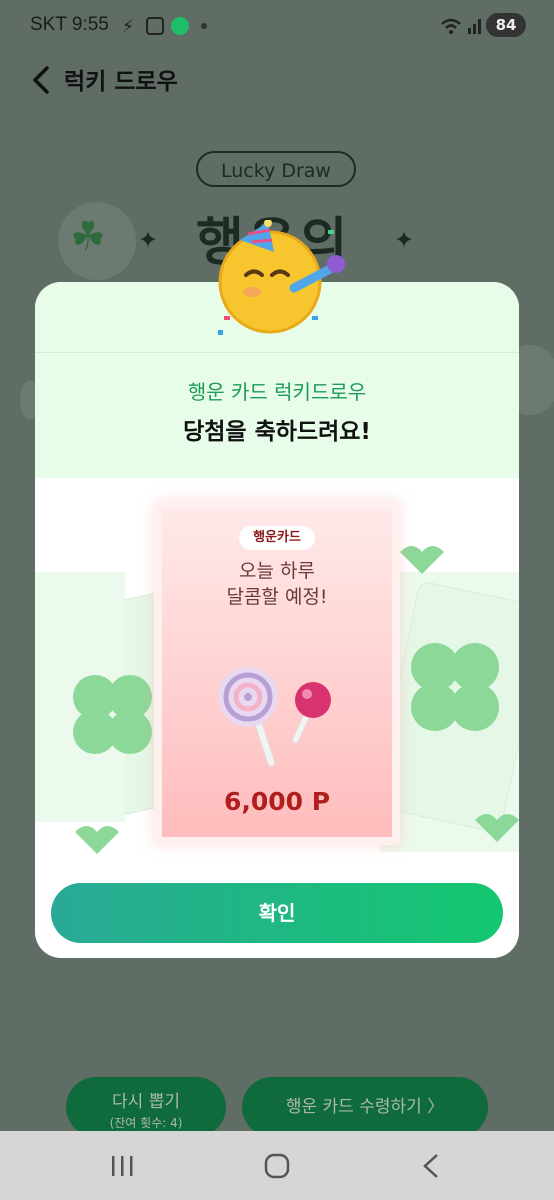 Image resolution: width=554 pixels, height=1200 pixels. I want to click on page-title: 럭키 드로우, so click(121, 82).